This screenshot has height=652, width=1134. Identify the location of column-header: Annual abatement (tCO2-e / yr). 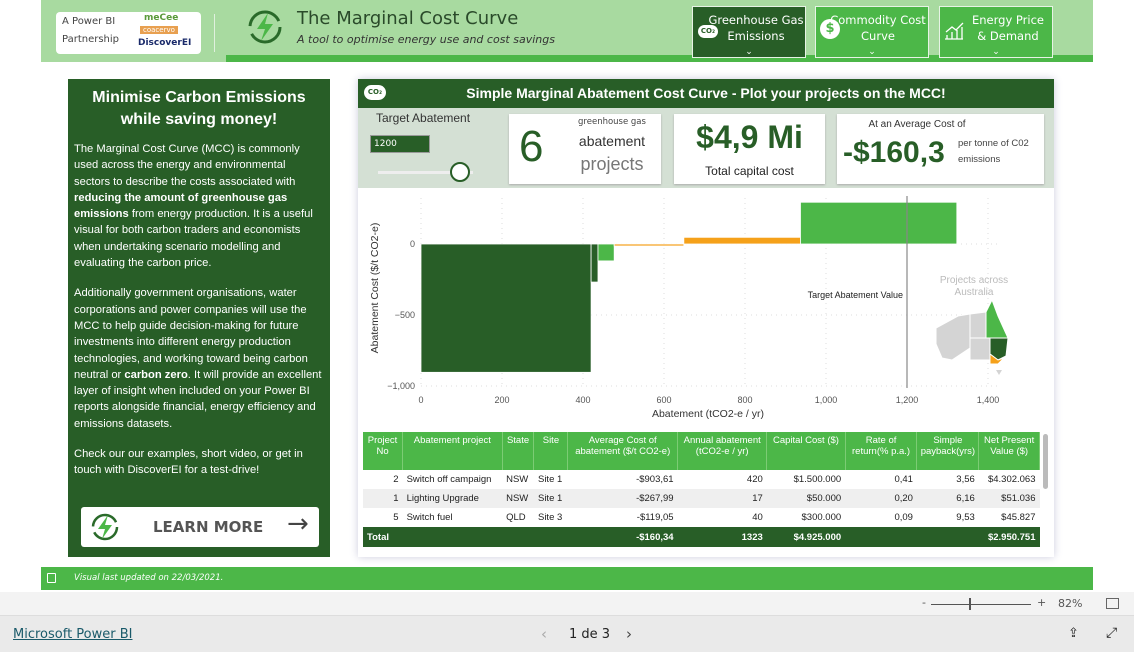
(722, 451).